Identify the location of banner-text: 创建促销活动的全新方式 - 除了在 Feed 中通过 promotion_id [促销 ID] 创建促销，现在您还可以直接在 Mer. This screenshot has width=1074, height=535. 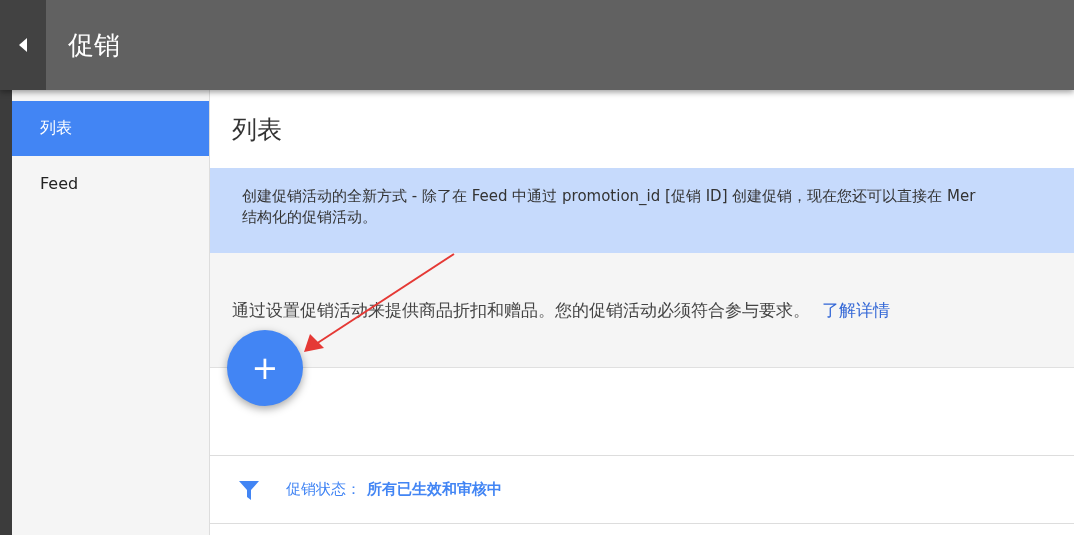
(609, 196).